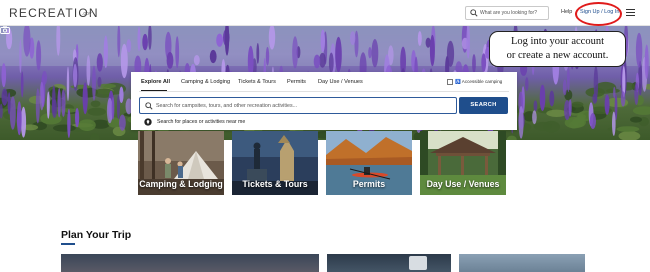  I want to click on tab-day-use-venues: Day Use / Venues, so click(340, 82).